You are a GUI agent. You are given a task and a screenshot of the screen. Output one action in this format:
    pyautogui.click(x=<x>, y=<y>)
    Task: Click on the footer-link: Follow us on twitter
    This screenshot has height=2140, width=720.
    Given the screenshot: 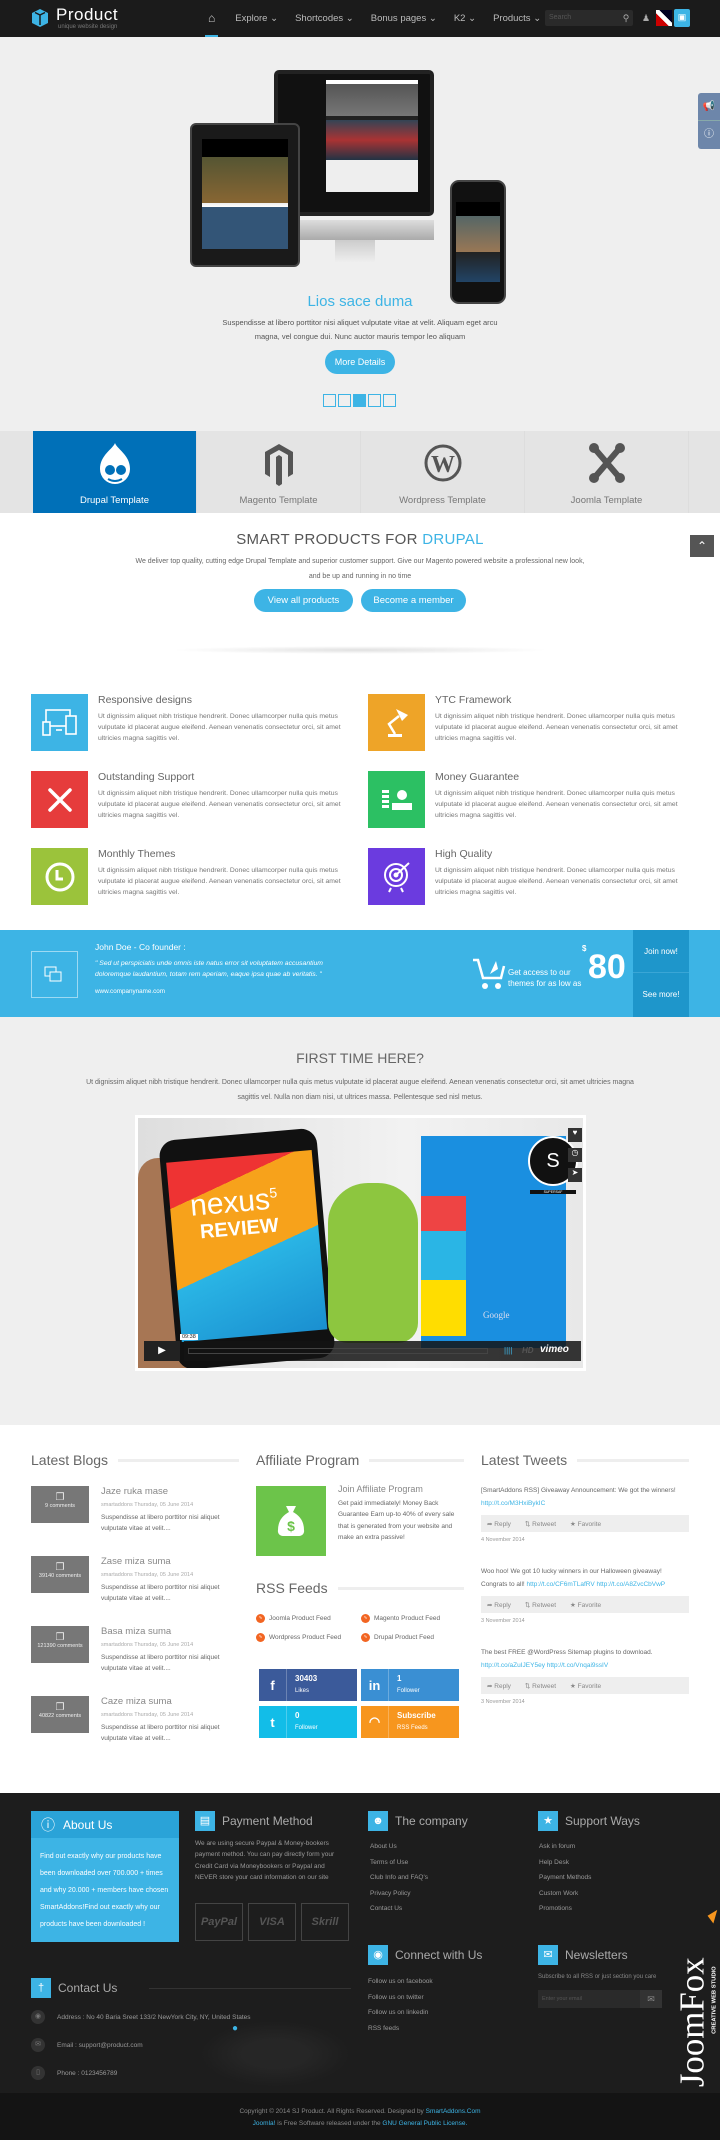 What is the action you would take?
    pyautogui.click(x=400, y=1998)
    